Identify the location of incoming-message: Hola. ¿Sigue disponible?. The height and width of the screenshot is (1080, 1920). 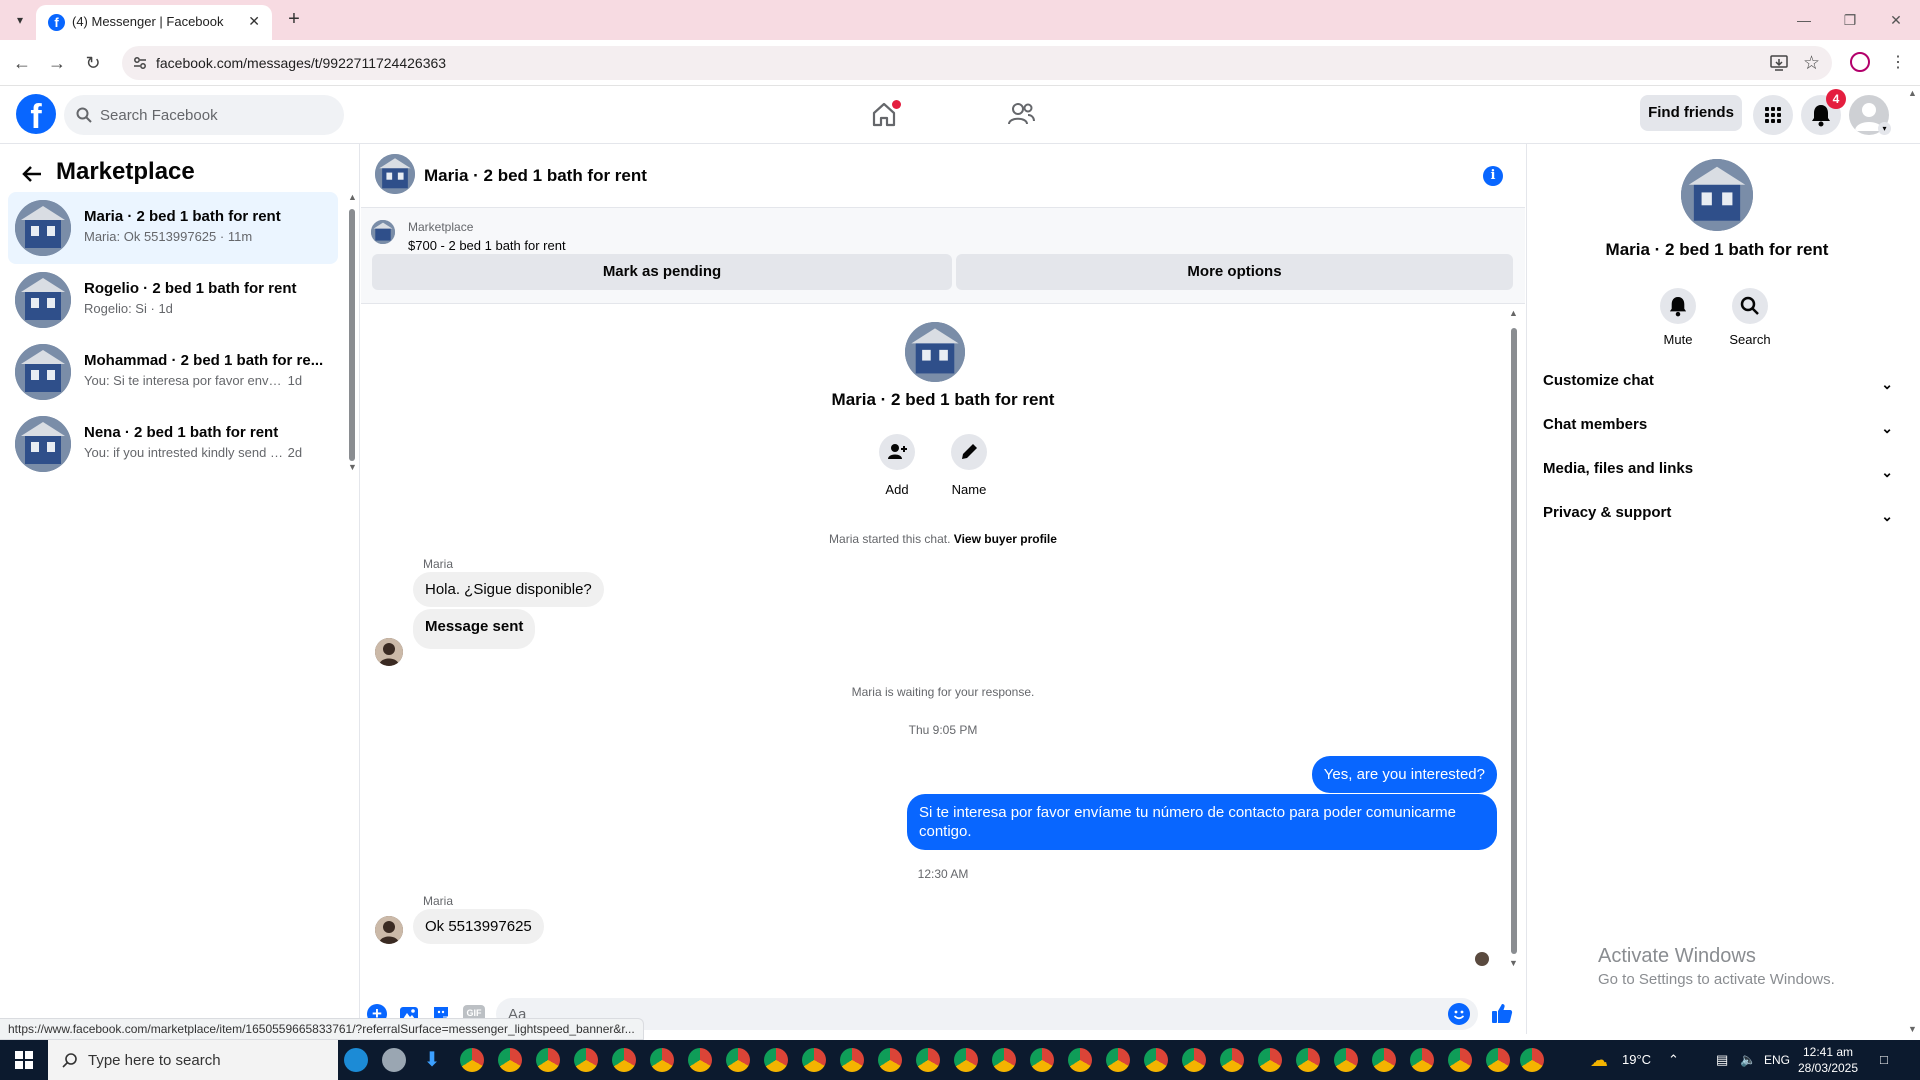
(508, 589).